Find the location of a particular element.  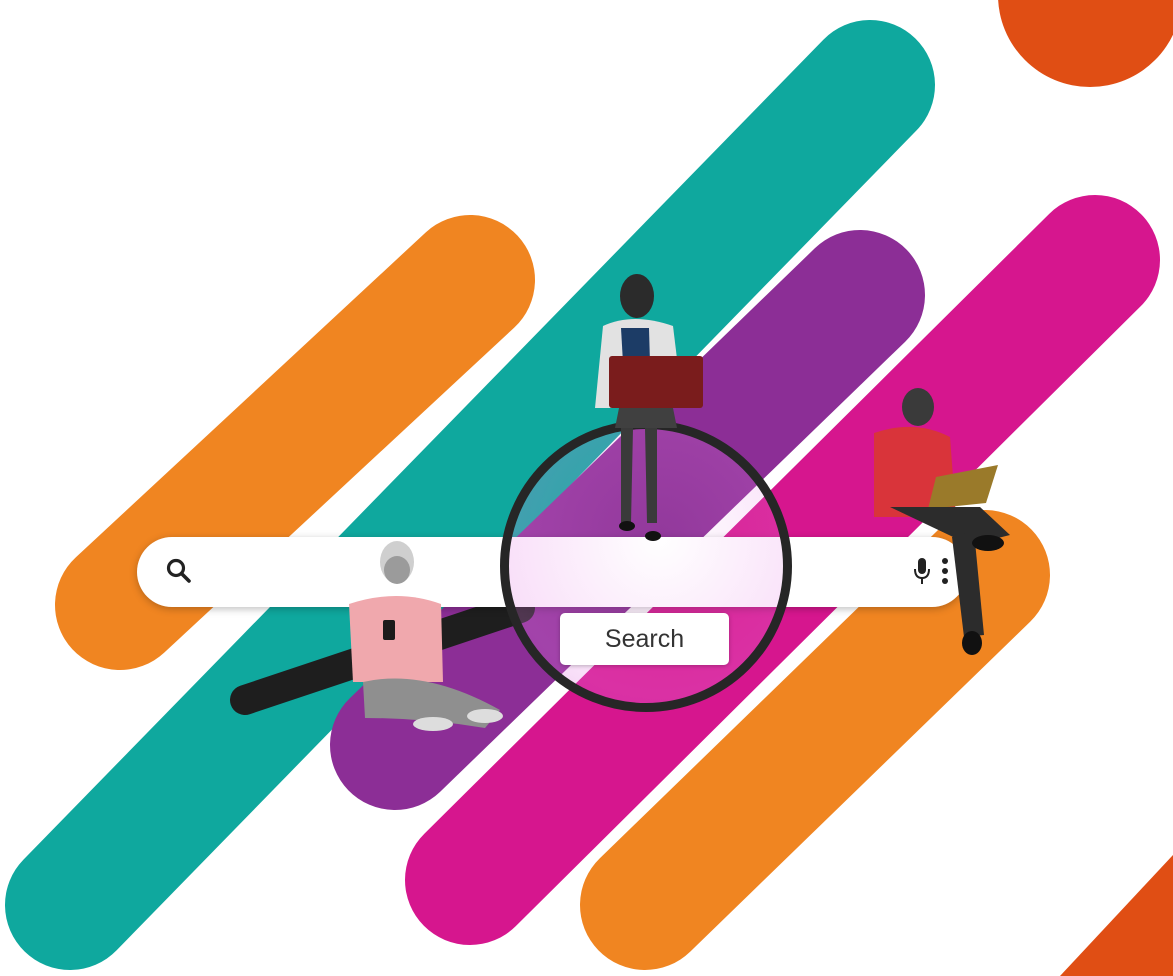

search-icon is located at coordinates (179, 571).